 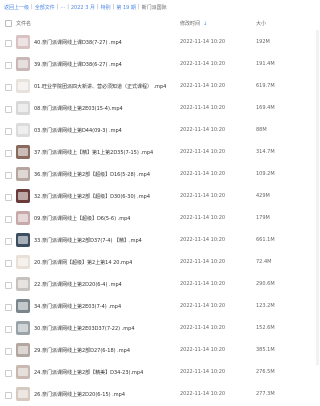 I want to click on file-name: 33.奈门派课网线上第2部D37(7-4) 【精】.mp4, so click(x=104, y=240).